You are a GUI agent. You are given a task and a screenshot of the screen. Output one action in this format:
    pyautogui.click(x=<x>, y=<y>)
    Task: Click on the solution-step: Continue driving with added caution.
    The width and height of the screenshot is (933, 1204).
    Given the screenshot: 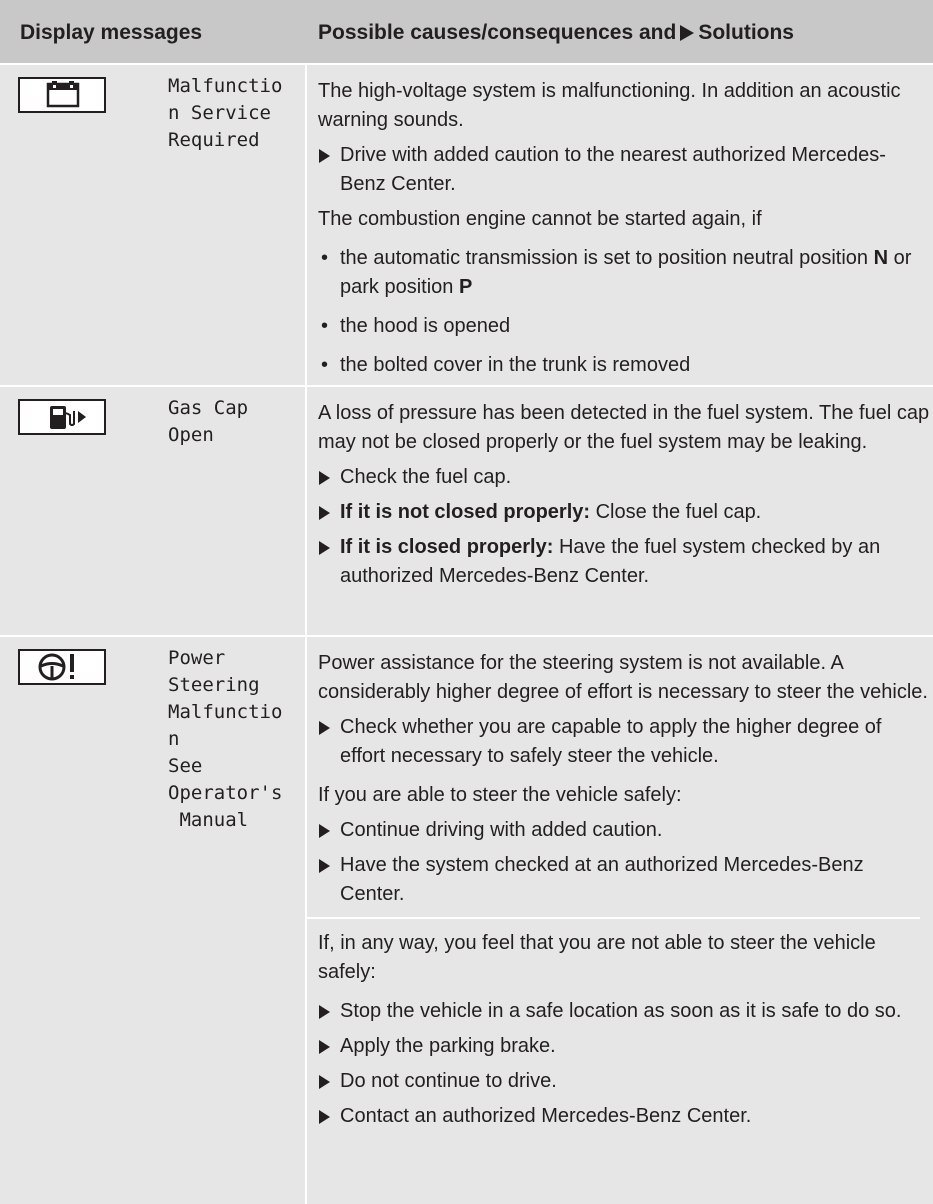 What is the action you would take?
    pyautogui.click(x=624, y=830)
    